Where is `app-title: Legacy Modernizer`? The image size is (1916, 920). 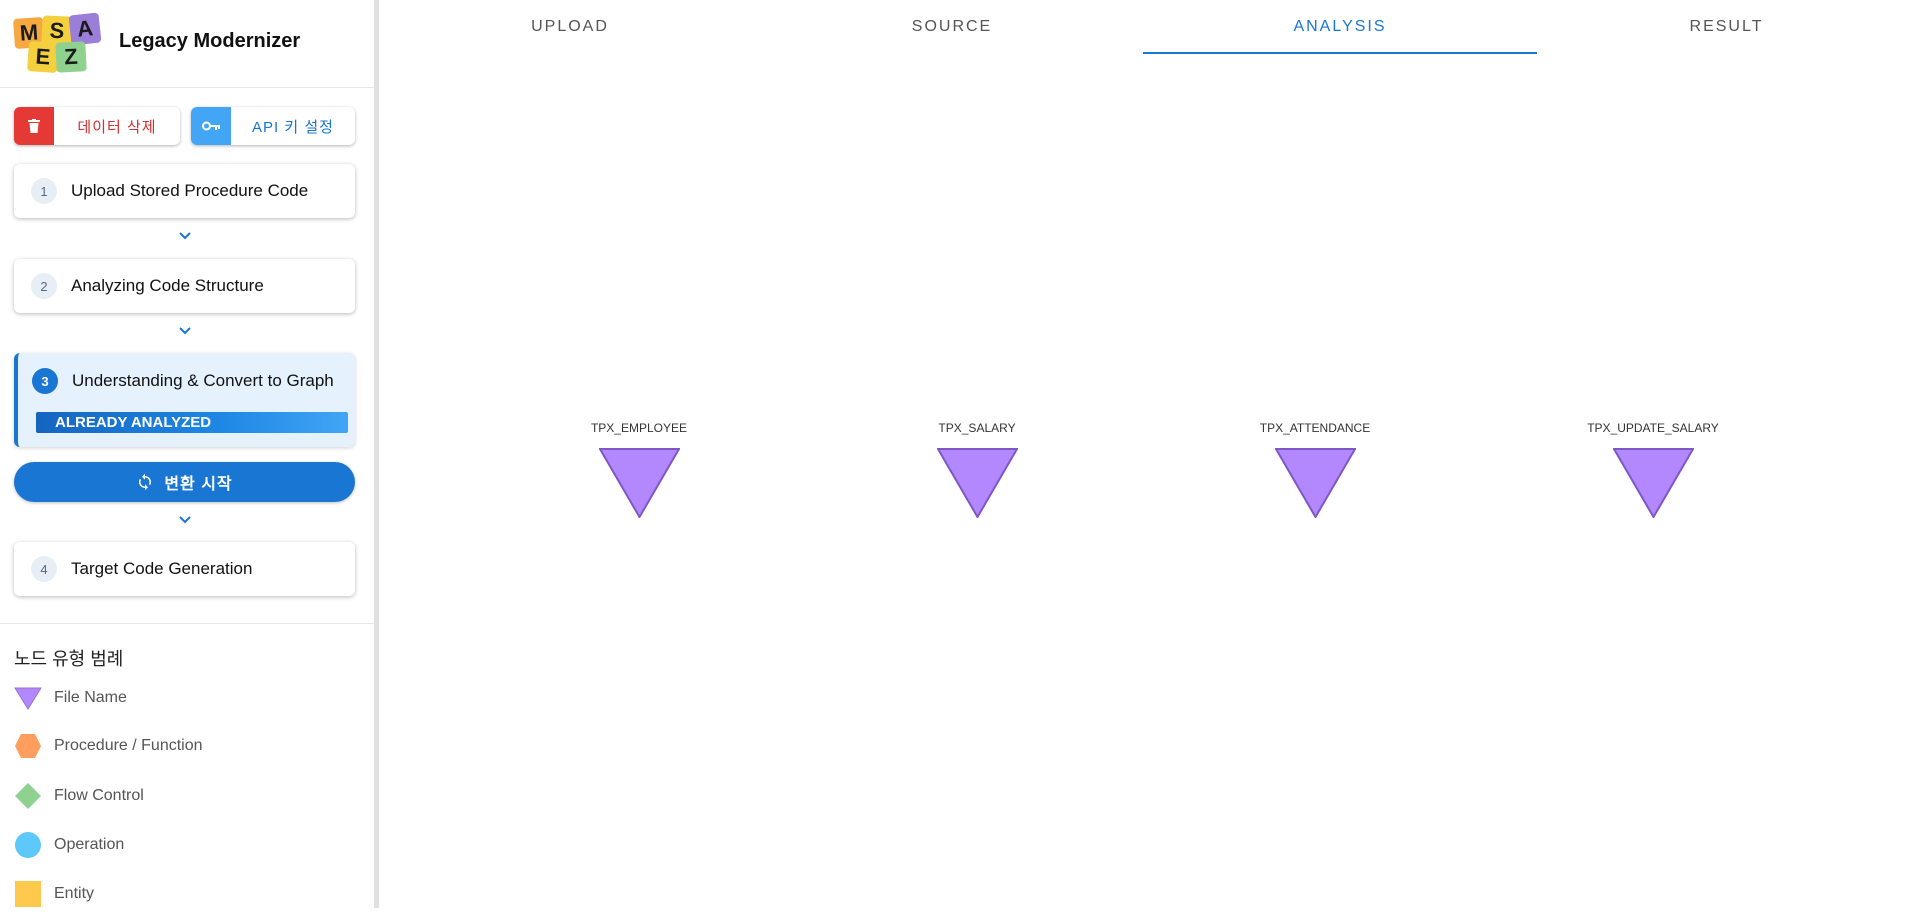
app-title: Legacy Modernizer is located at coordinates (210, 41).